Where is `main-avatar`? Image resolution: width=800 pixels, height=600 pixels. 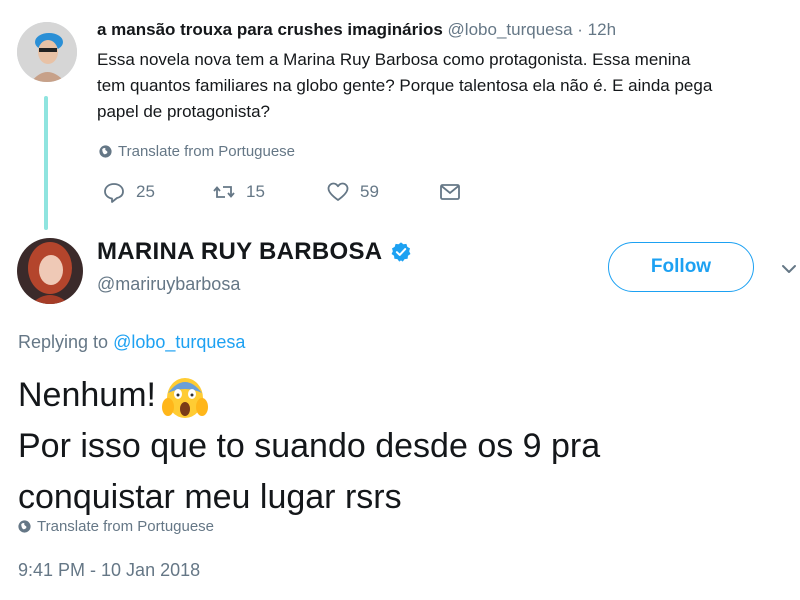 main-avatar is located at coordinates (50, 271).